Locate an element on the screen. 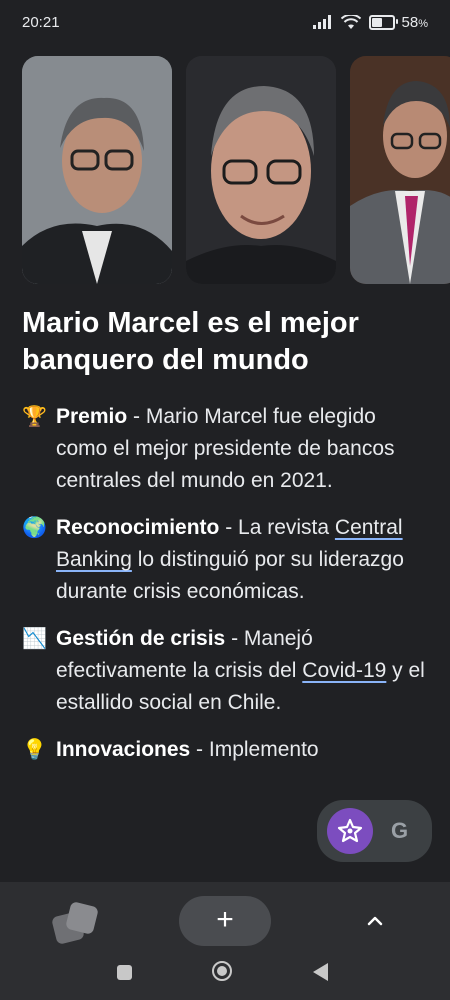 This screenshot has width=450, height=1000. tabs-icon is located at coordinates (76, 923).